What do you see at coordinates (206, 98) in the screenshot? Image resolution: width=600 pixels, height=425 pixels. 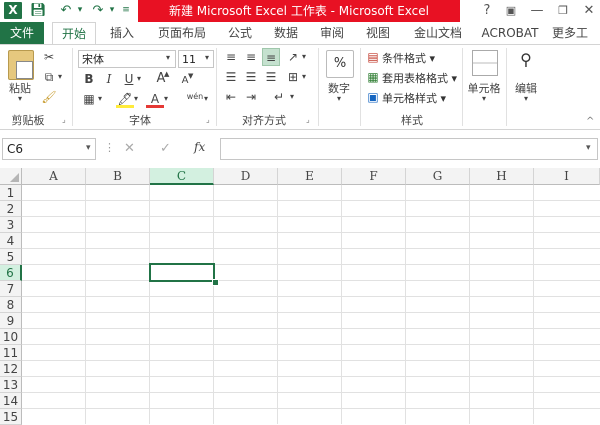 I see `phonetic-dropdown-icon: ▾` at bounding box center [206, 98].